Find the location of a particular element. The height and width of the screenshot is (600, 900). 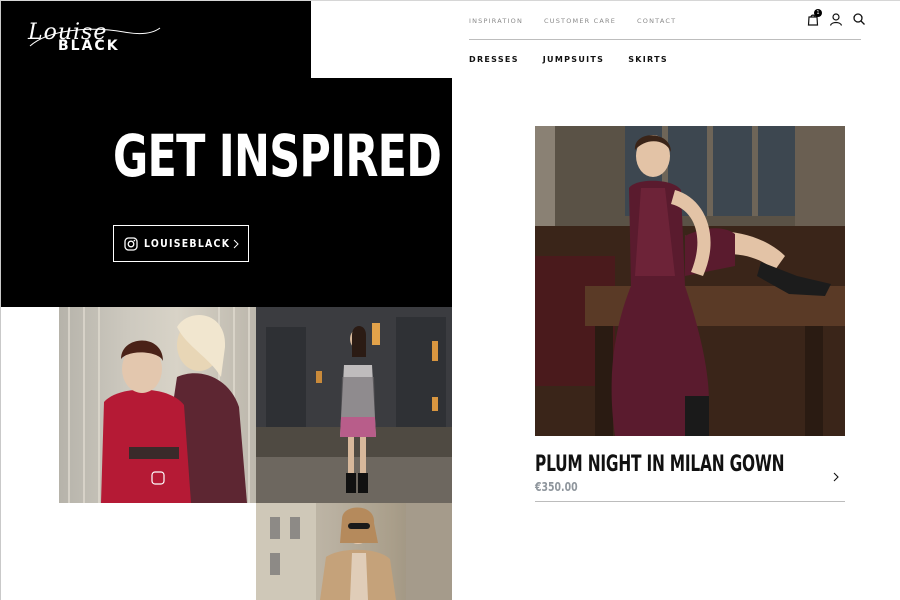

header-icons: 1 is located at coordinates (836, 17).